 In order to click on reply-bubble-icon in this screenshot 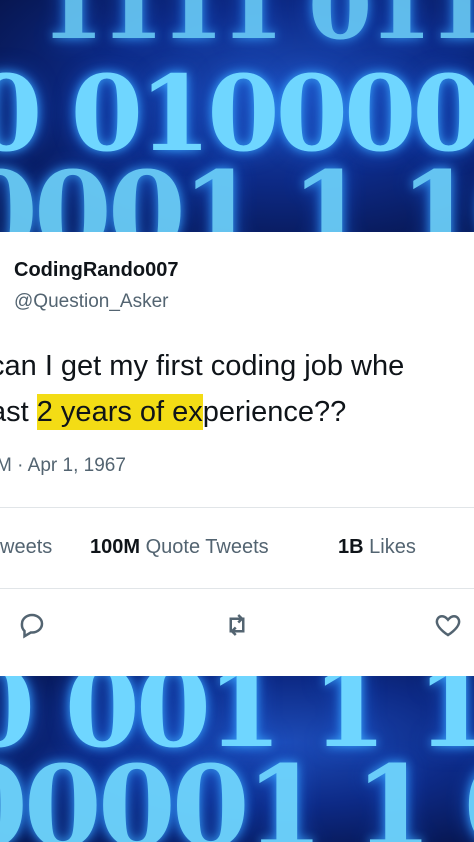, I will do `click(32, 626)`.